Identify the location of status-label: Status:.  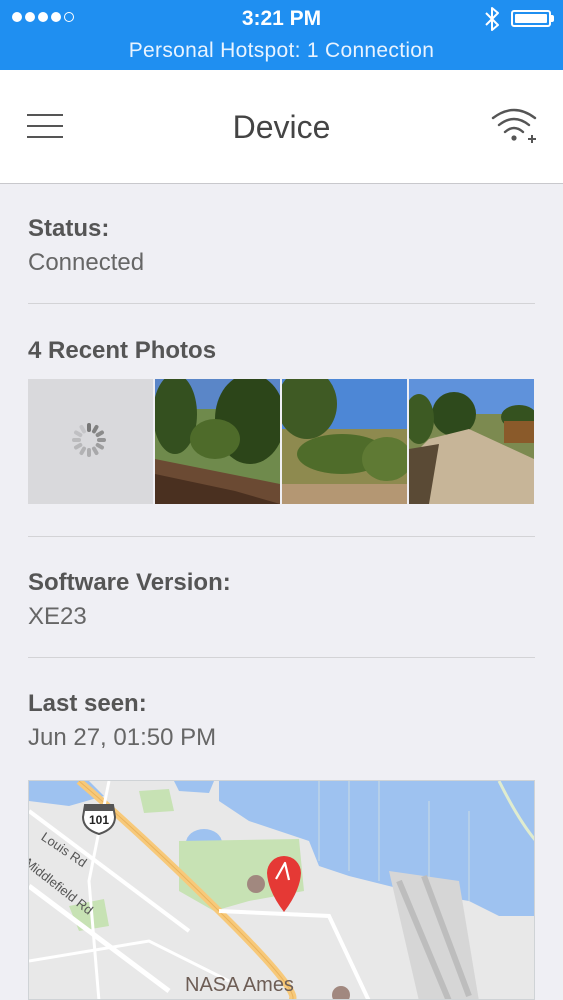
(69, 228).